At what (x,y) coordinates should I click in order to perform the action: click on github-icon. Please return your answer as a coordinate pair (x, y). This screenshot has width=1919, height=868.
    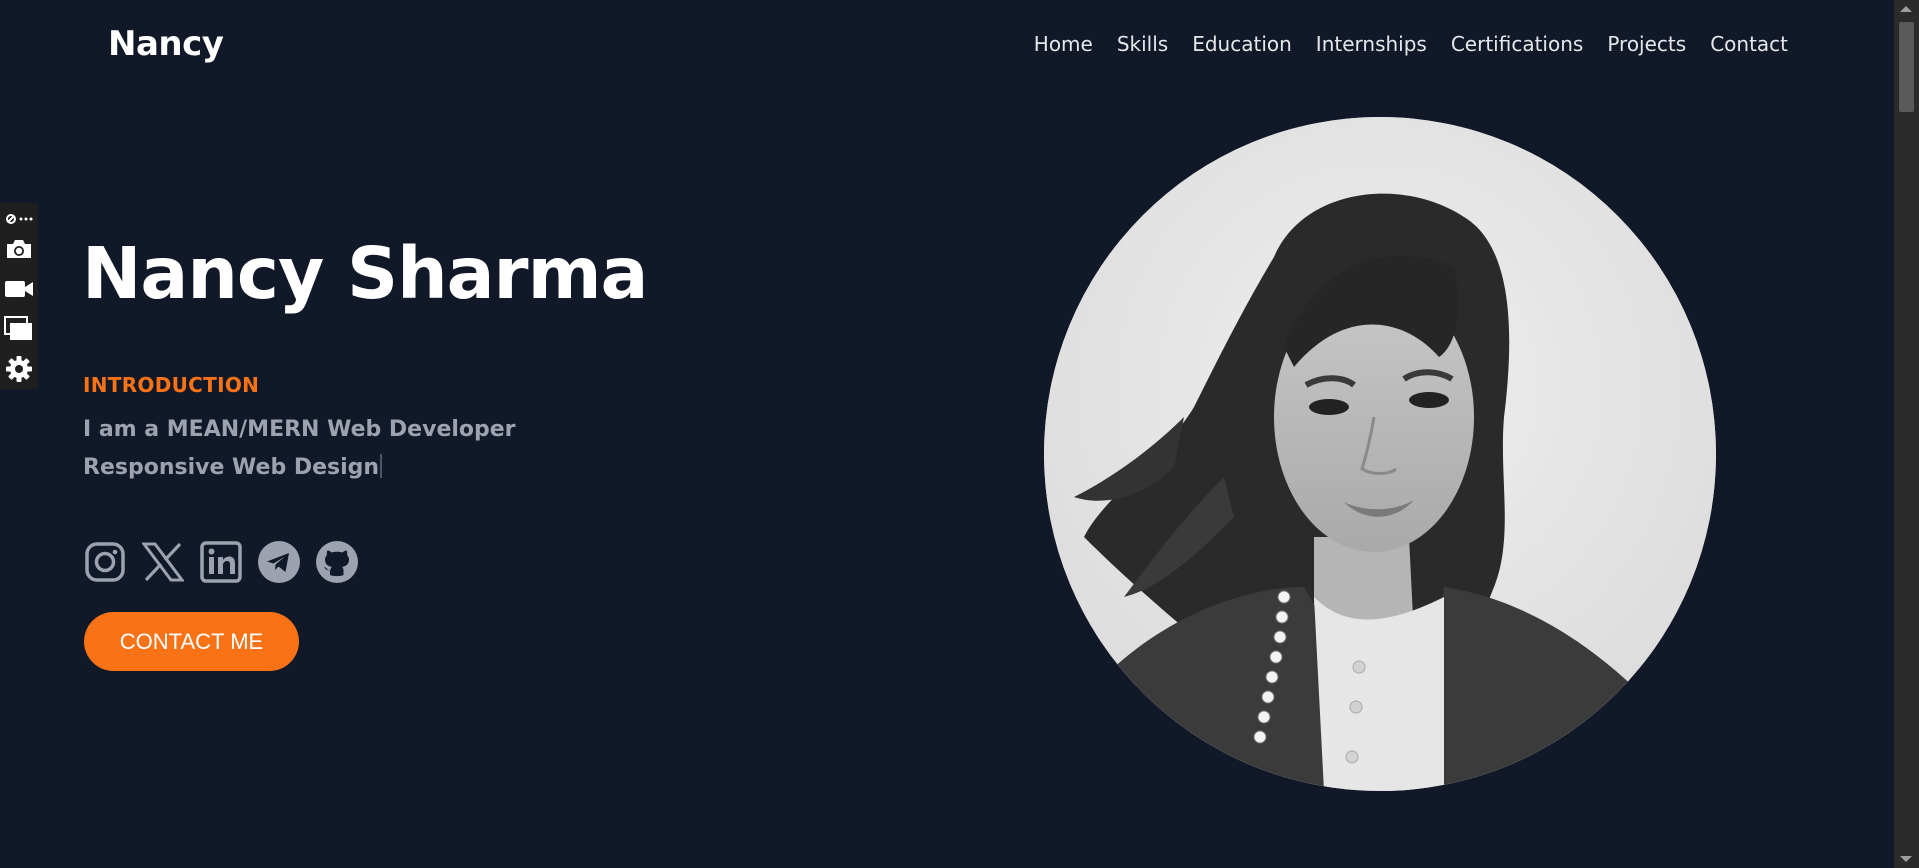
    Looking at the image, I should click on (337, 562).